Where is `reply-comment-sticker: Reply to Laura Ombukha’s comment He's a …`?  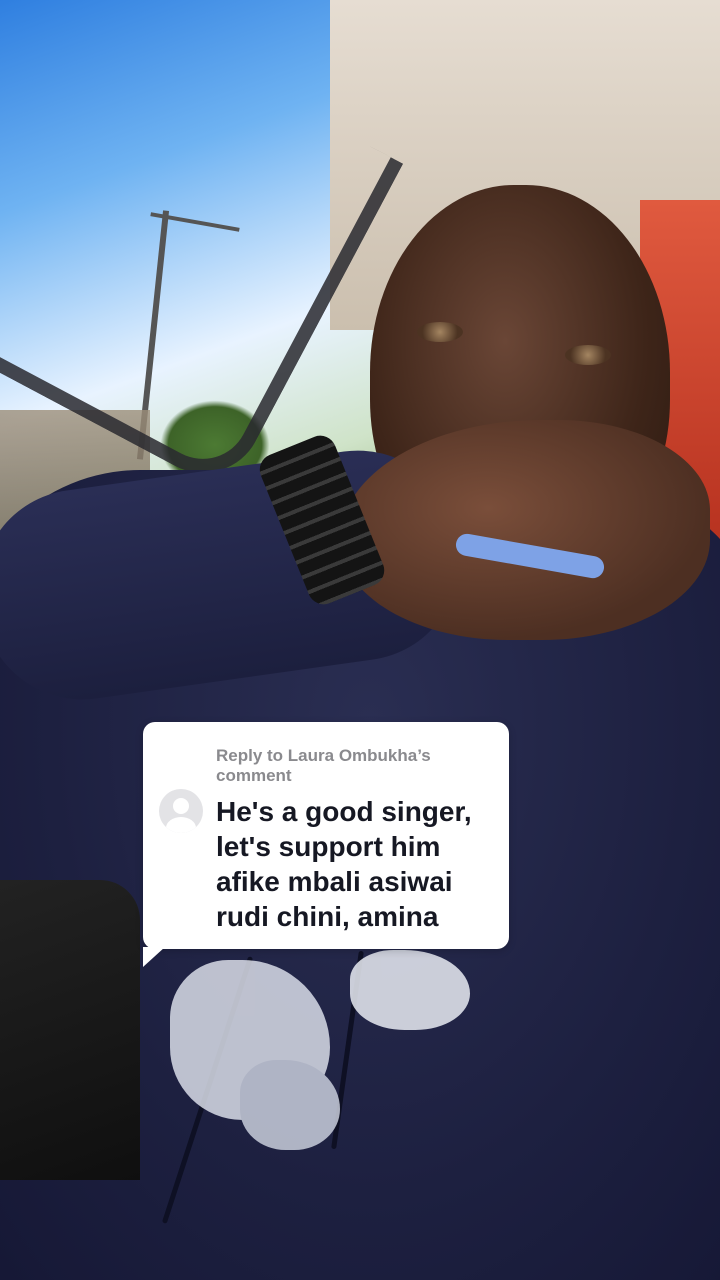
reply-comment-sticker: Reply to Laura Ombukha’s comment He's a … is located at coordinates (326, 844).